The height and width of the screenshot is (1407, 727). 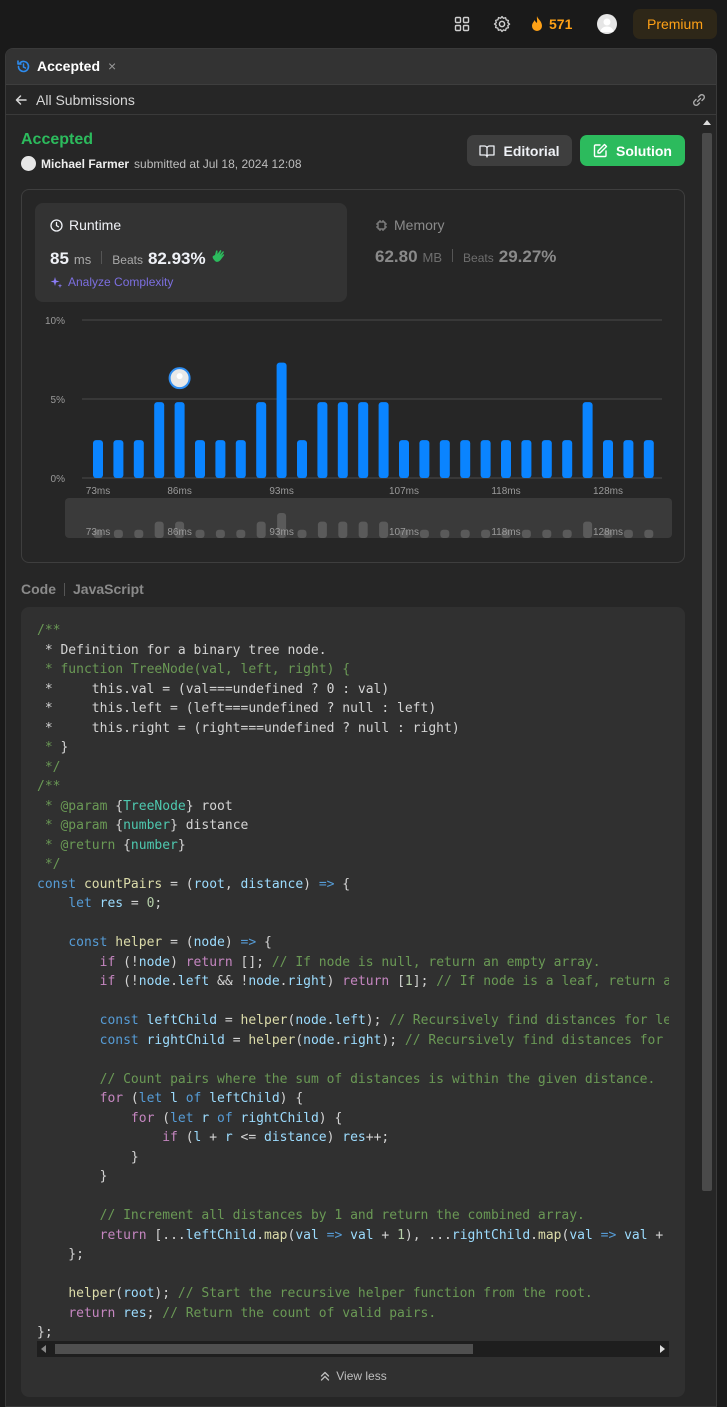 I want to click on horizontal-scroll-thumb, so click(x=264, y=1349).